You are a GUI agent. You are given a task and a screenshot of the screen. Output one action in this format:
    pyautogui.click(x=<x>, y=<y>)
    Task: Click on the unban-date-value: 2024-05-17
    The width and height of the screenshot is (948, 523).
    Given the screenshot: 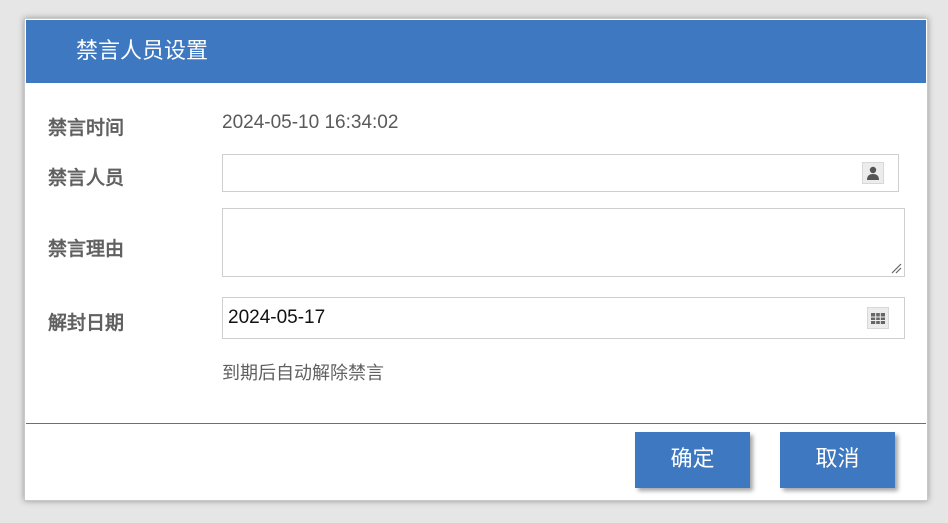 What is the action you would take?
    pyautogui.click(x=277, y=317)
    